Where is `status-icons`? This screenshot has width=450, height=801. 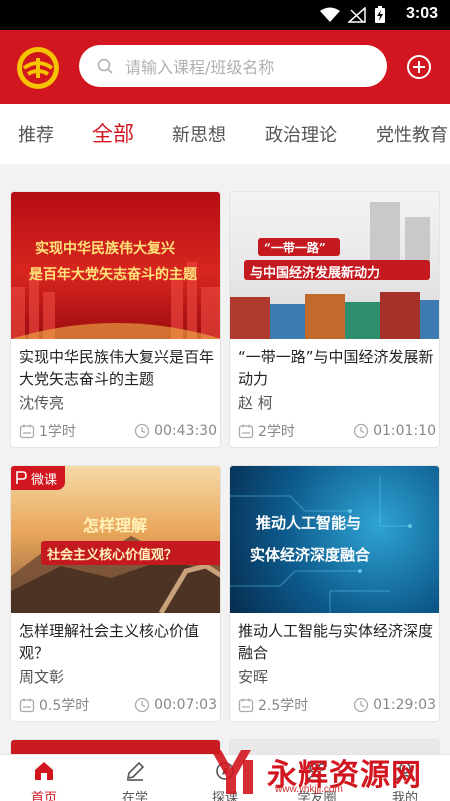
status-icons is located at coordinates (353, 15).